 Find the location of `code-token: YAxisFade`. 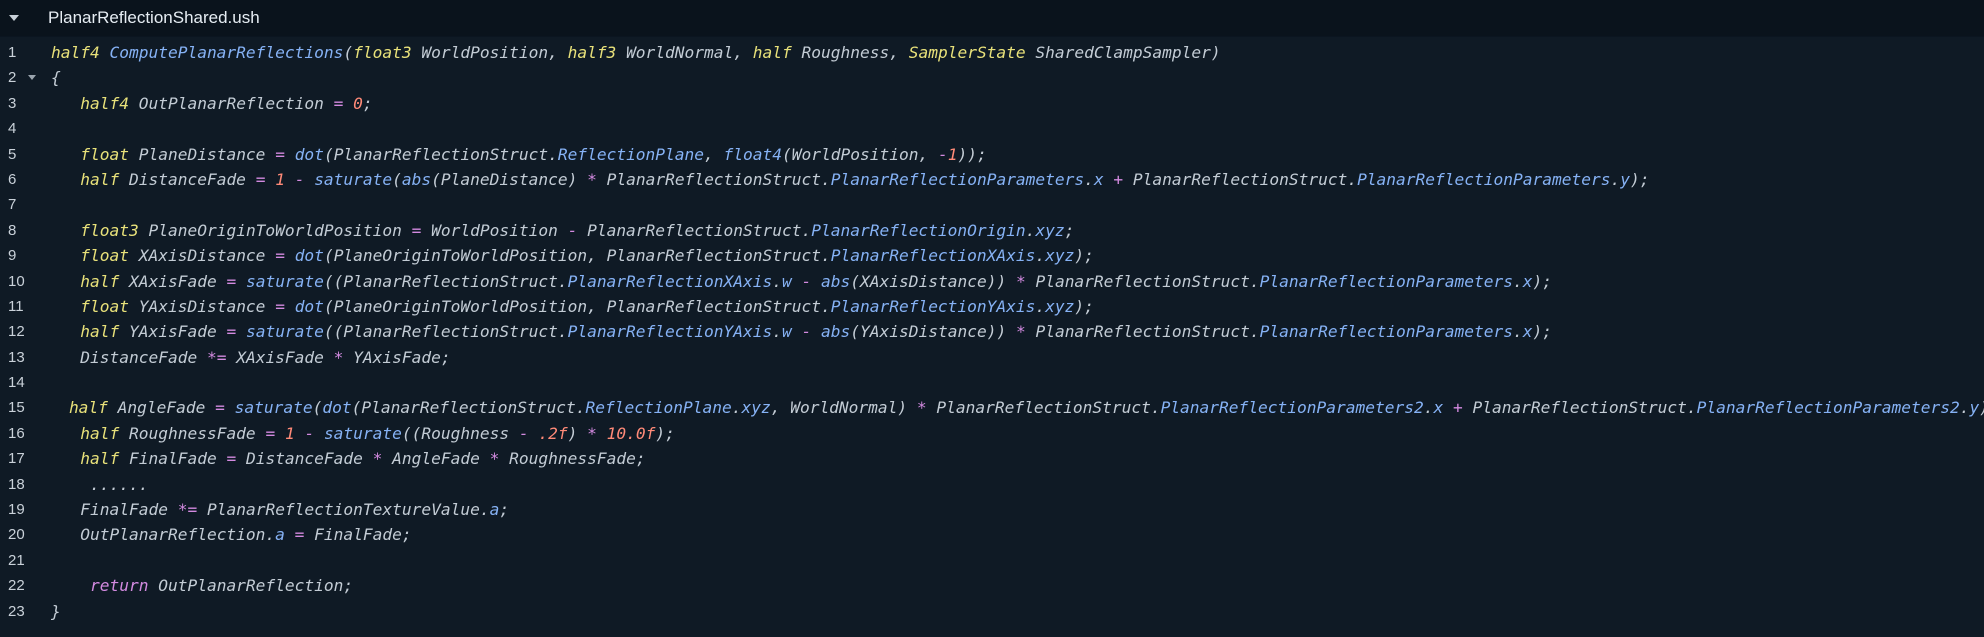

code-token: YAxisFade is located at coordinates (397, 357).